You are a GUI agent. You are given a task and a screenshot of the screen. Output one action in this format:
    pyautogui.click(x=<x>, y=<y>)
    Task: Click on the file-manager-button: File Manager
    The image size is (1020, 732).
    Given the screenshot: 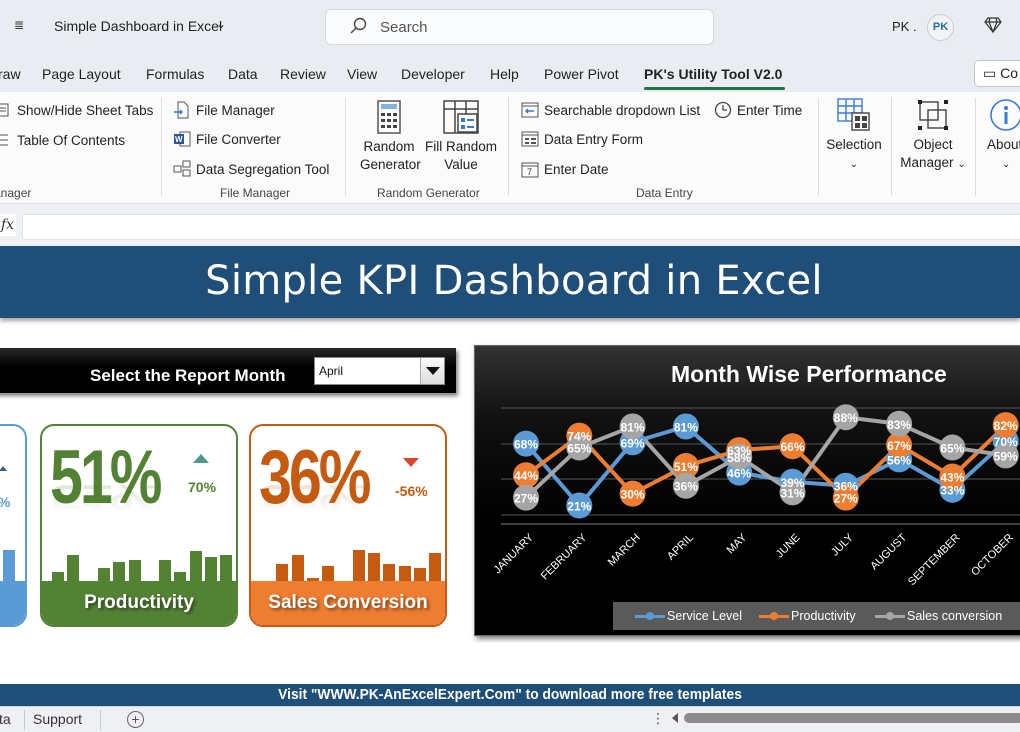 What is the action you would take?
    pyautogui.click(x=224, y=110)
    